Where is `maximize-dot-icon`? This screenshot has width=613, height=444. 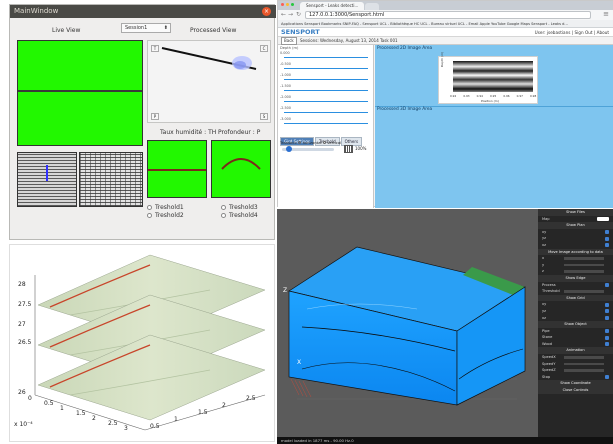
maximize-dot-icon is located at coordinates (292, 4).